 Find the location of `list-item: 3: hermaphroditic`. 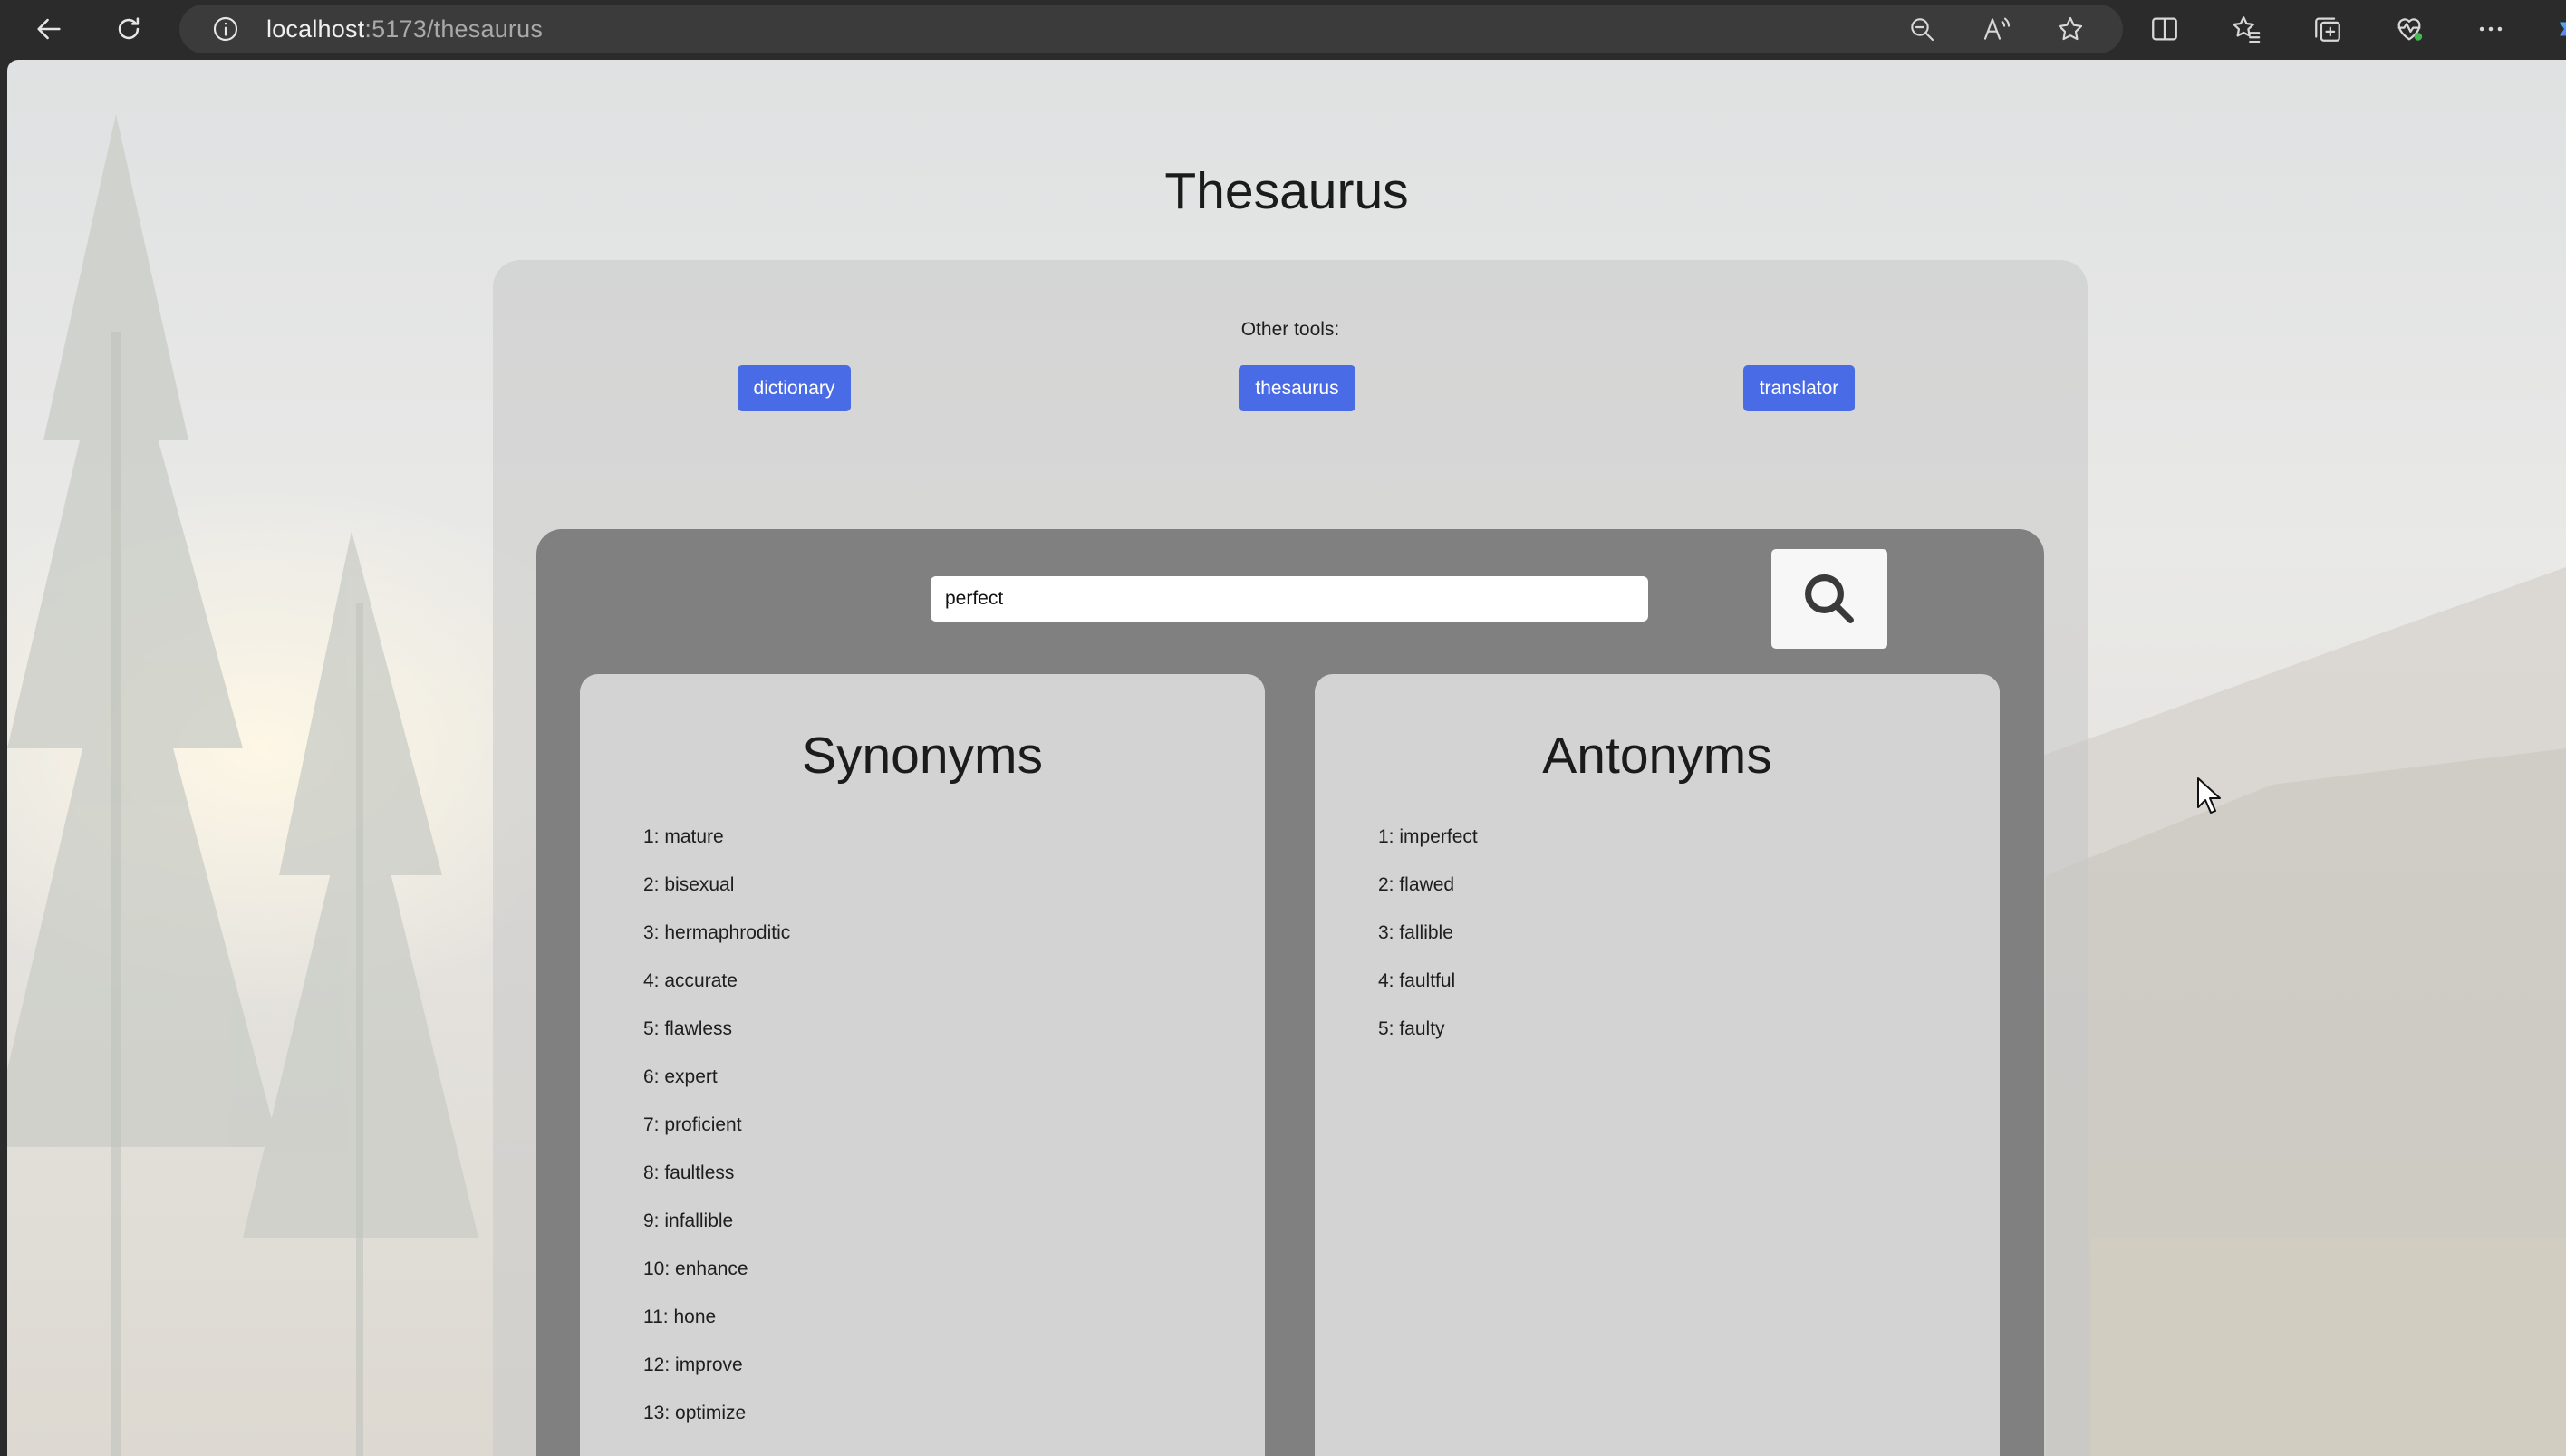

list-item: 3: hermaphroditic is located at coordinates (717, 933).